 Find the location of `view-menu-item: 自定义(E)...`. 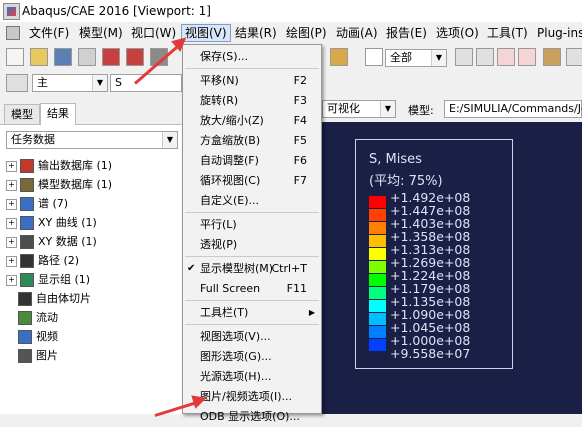

view-menu-item: 自定义(E)... is located at coordinates (252, 201).